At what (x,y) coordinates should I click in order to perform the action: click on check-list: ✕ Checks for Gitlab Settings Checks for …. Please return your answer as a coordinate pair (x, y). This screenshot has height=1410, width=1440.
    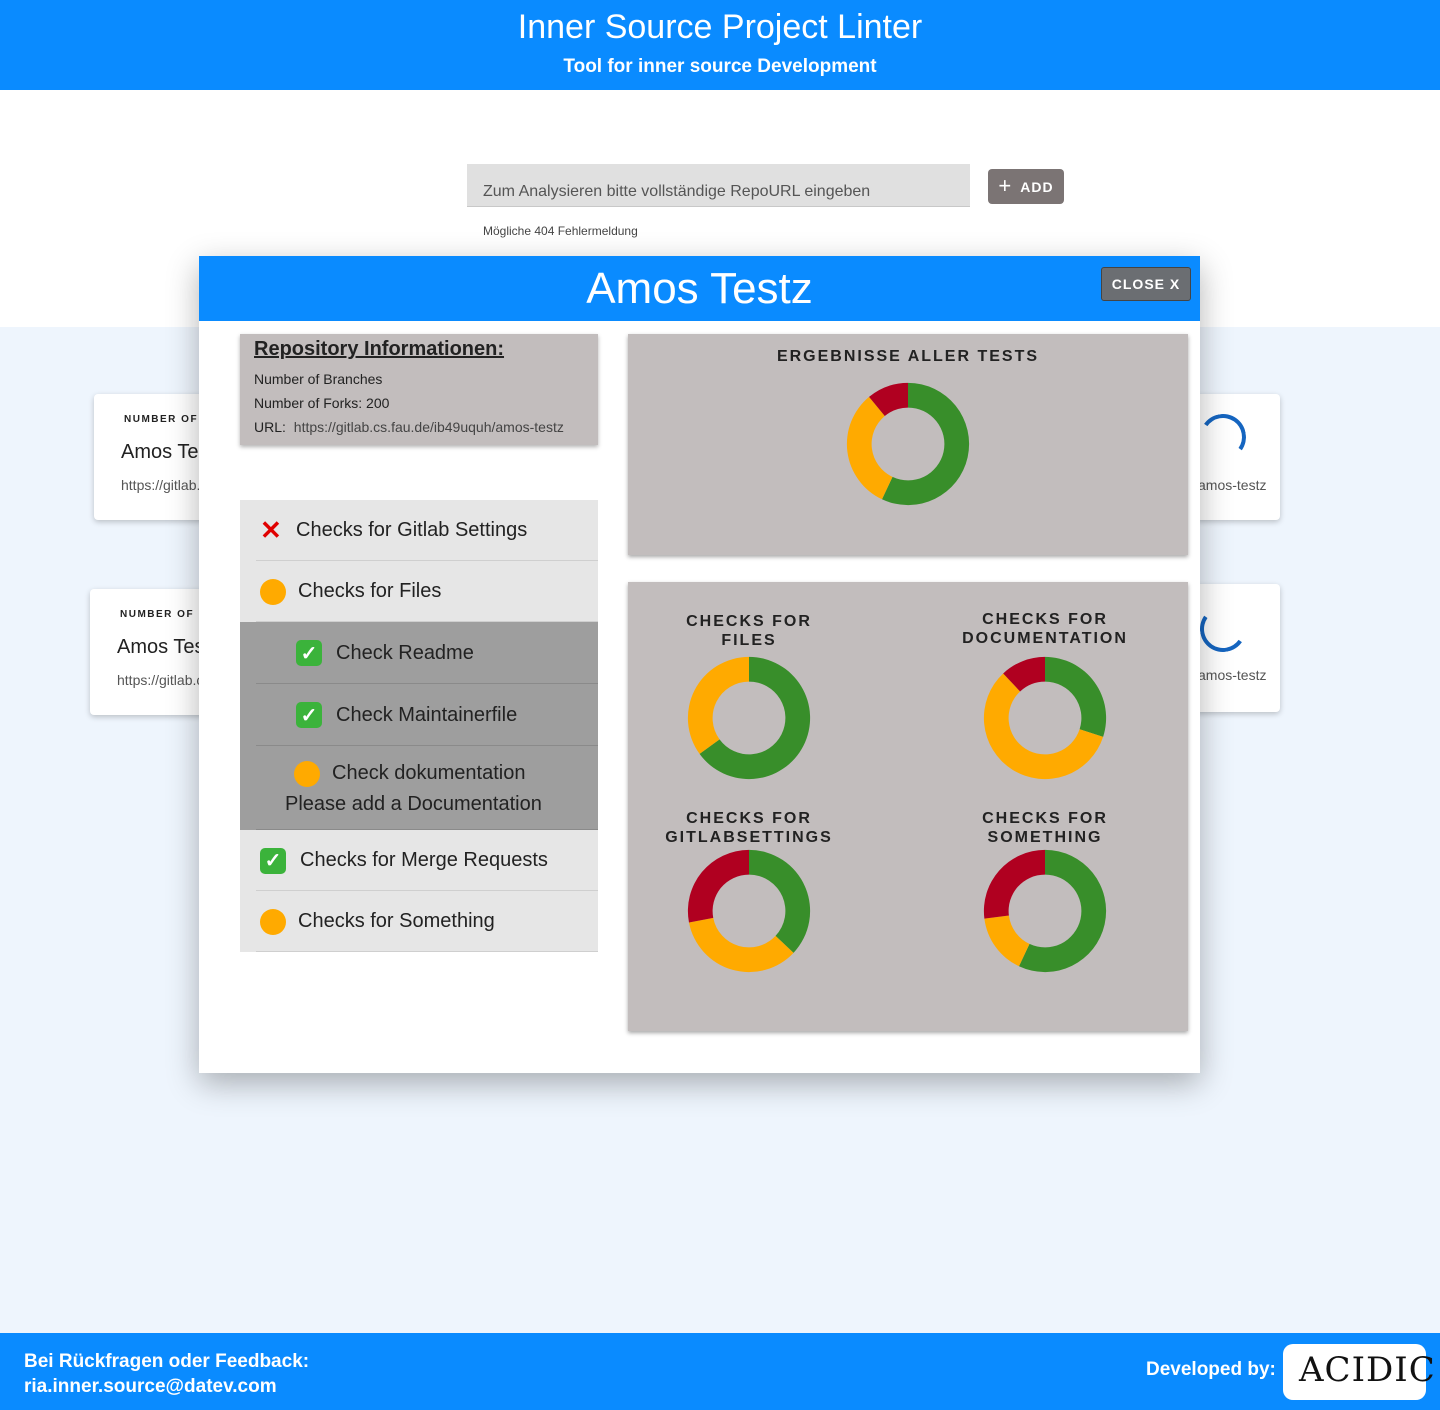
    Looking at the image, I should click on (419, 726).